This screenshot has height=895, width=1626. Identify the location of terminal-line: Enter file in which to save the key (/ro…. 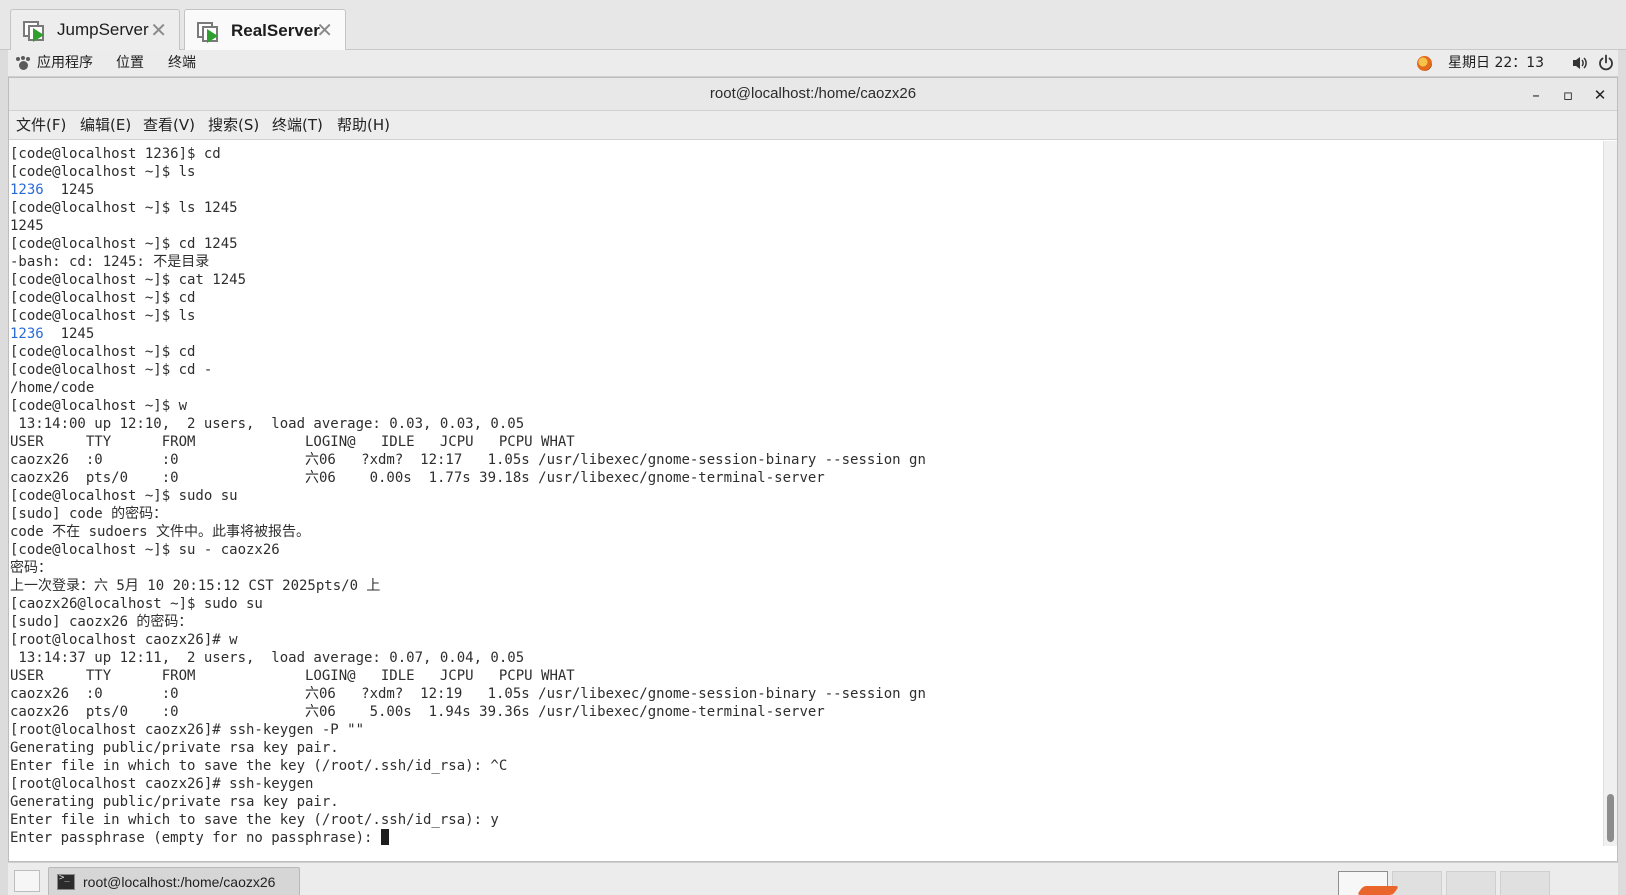
(468, 766).